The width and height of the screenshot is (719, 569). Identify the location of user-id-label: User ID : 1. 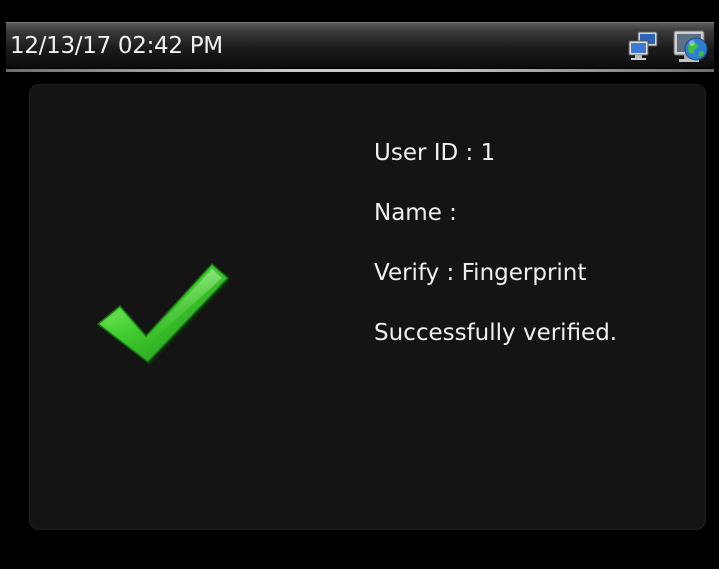
(435, 153).